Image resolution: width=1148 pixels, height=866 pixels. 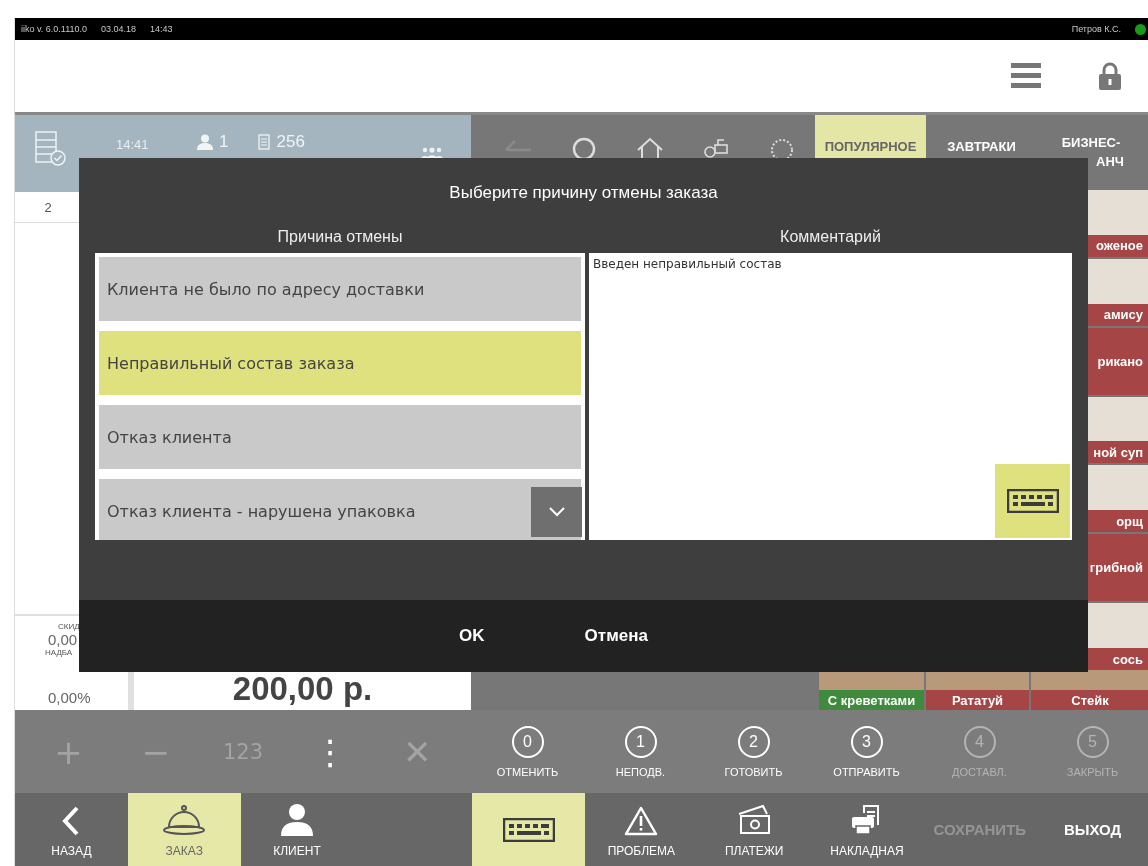 I want to click on menu-tile: Стейк, so click(x=1089, y=690).